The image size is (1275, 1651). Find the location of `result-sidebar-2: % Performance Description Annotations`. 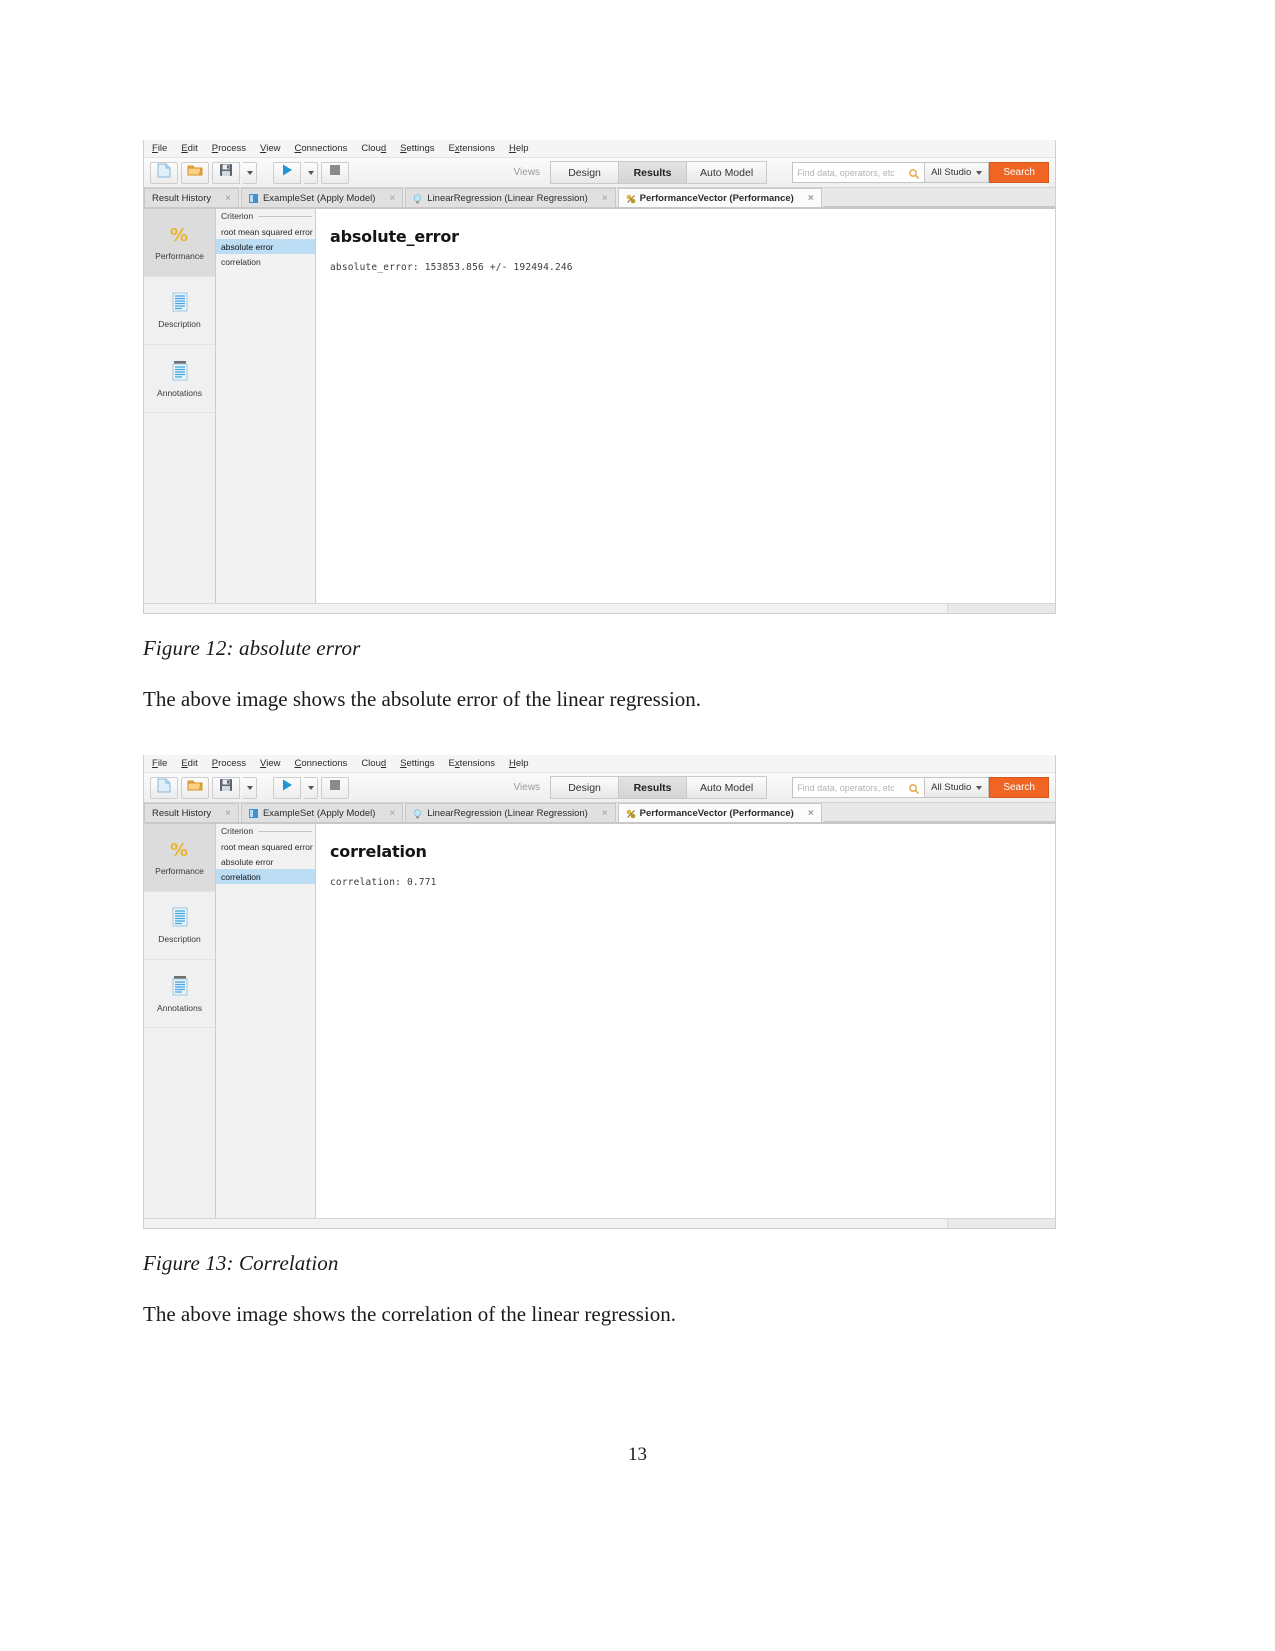

result-sidebar-2: % Performance Description Annotations is located at coordinates (180, 1021).